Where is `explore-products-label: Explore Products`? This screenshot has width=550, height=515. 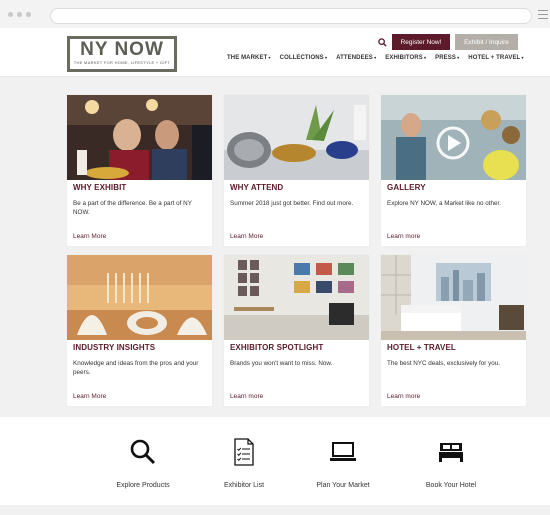
explore-products-label: Explore Products is located at coordinates (143, 485).